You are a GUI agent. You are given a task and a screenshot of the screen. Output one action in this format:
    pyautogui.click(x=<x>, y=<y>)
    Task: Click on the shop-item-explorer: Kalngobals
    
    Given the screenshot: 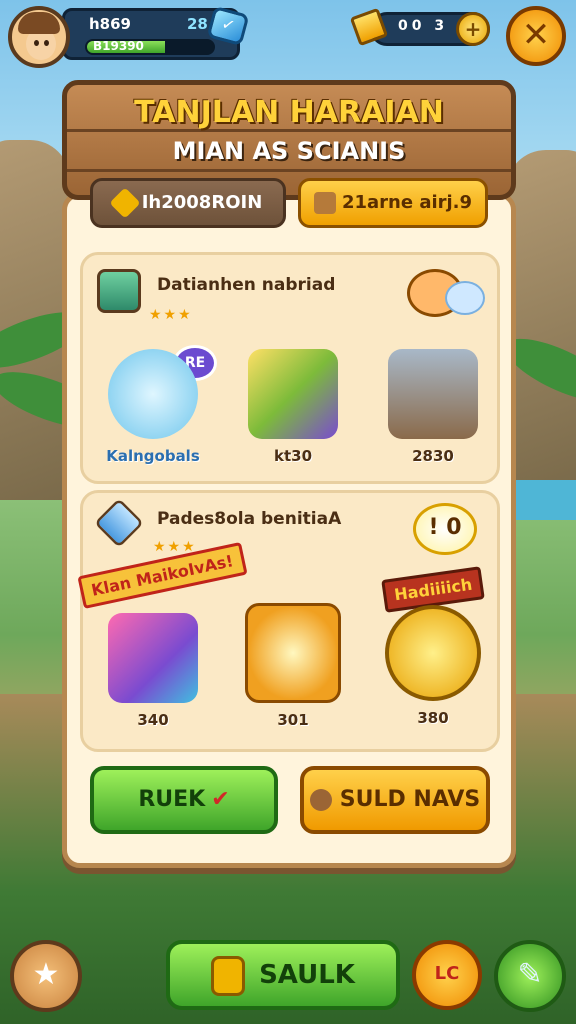 What is the action you would take?
    pyautogui.click(x=153, y=407)
    